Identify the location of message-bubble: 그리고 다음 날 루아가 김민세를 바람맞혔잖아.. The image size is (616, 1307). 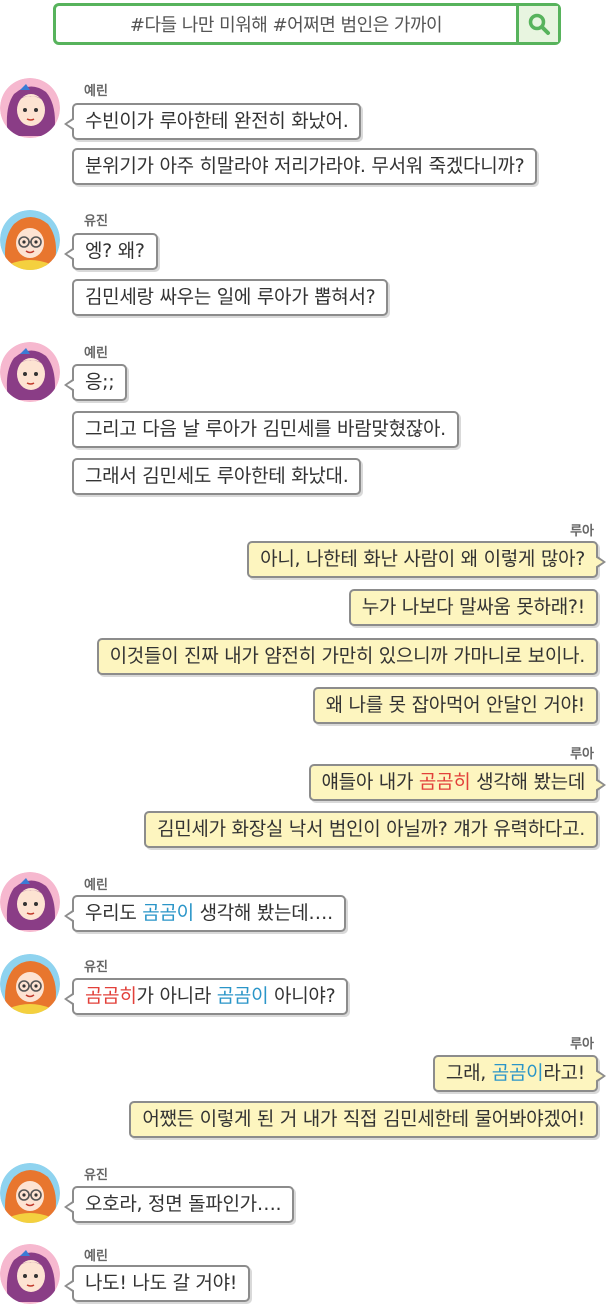
(265, 429).